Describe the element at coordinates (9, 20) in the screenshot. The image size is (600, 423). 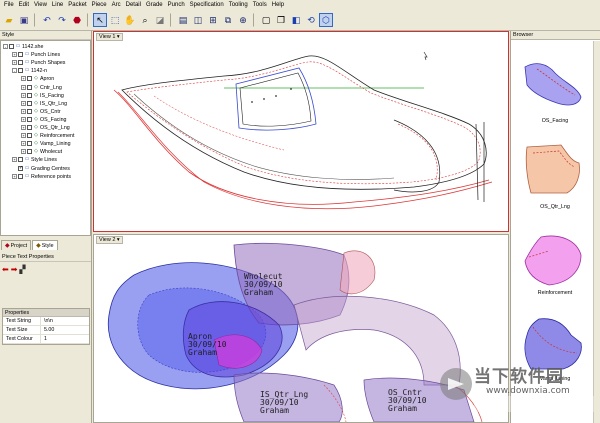
I see `open-folder-icon: ▰` at that location.